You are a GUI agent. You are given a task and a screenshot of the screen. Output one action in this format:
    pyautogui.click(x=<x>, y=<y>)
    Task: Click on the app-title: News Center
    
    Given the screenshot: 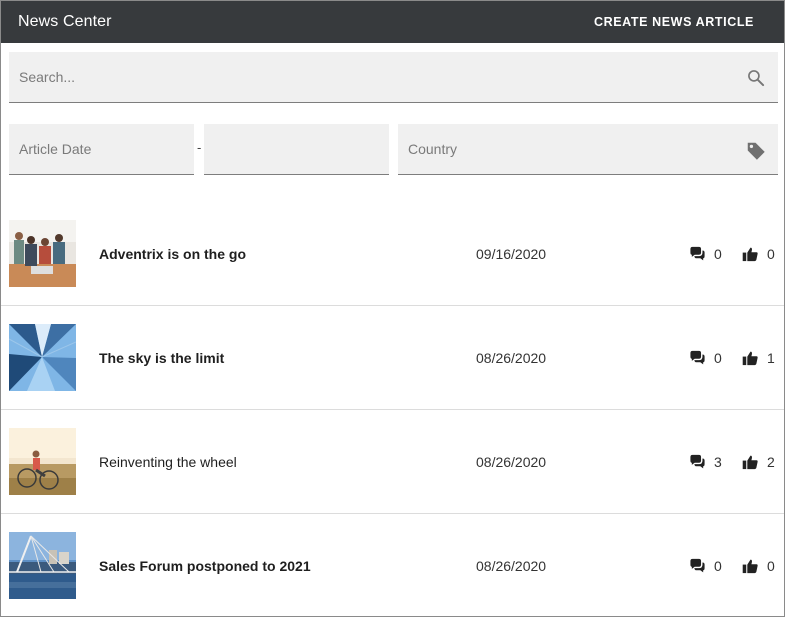 What is the action you would take?
    pyautogui.click(x=65, y=21)
    